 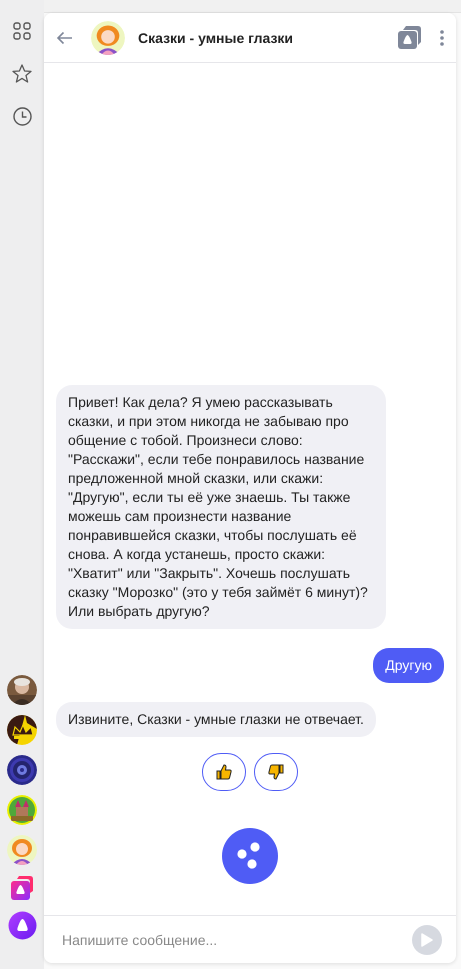 What do you see at coordinates (22, 73) in the screenshot?
I see `star-icon` at bounding box center [22, 73].